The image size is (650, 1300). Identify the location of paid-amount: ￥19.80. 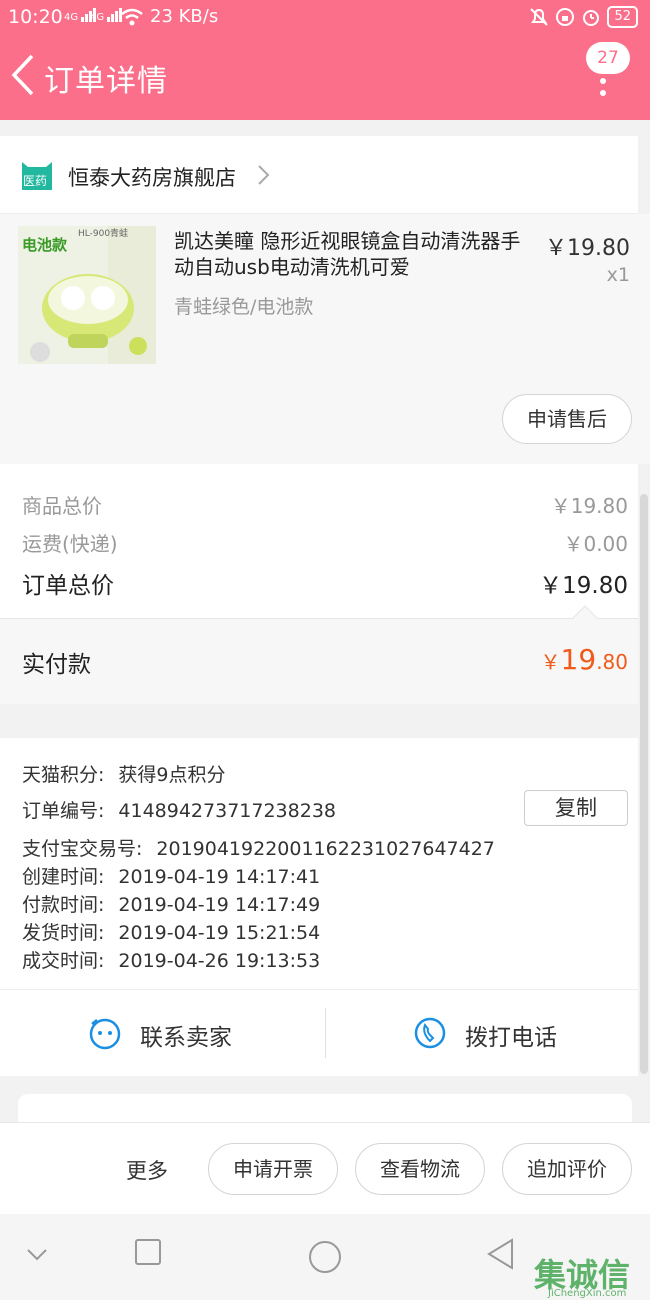
(584, 659).